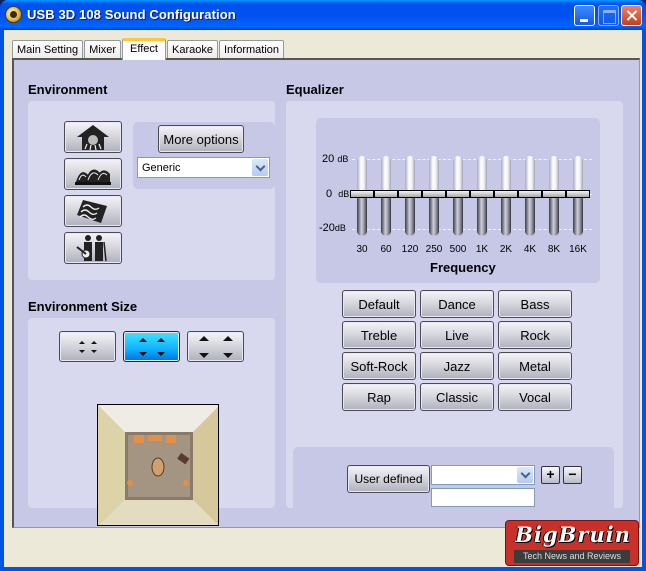 The width and height of the screenshot is (646, 571). I want to click on tab-main-setting: Main Setting, so click(48, 49).